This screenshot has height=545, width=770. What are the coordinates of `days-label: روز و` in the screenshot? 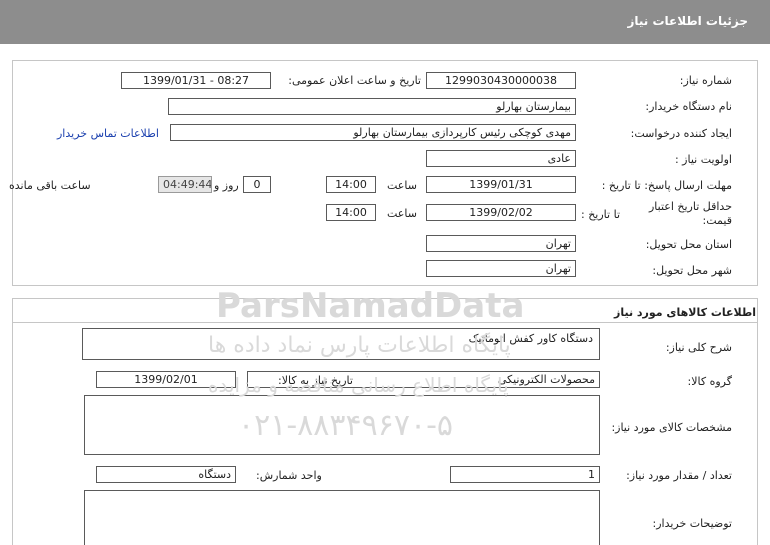 It's located at (226, 185).